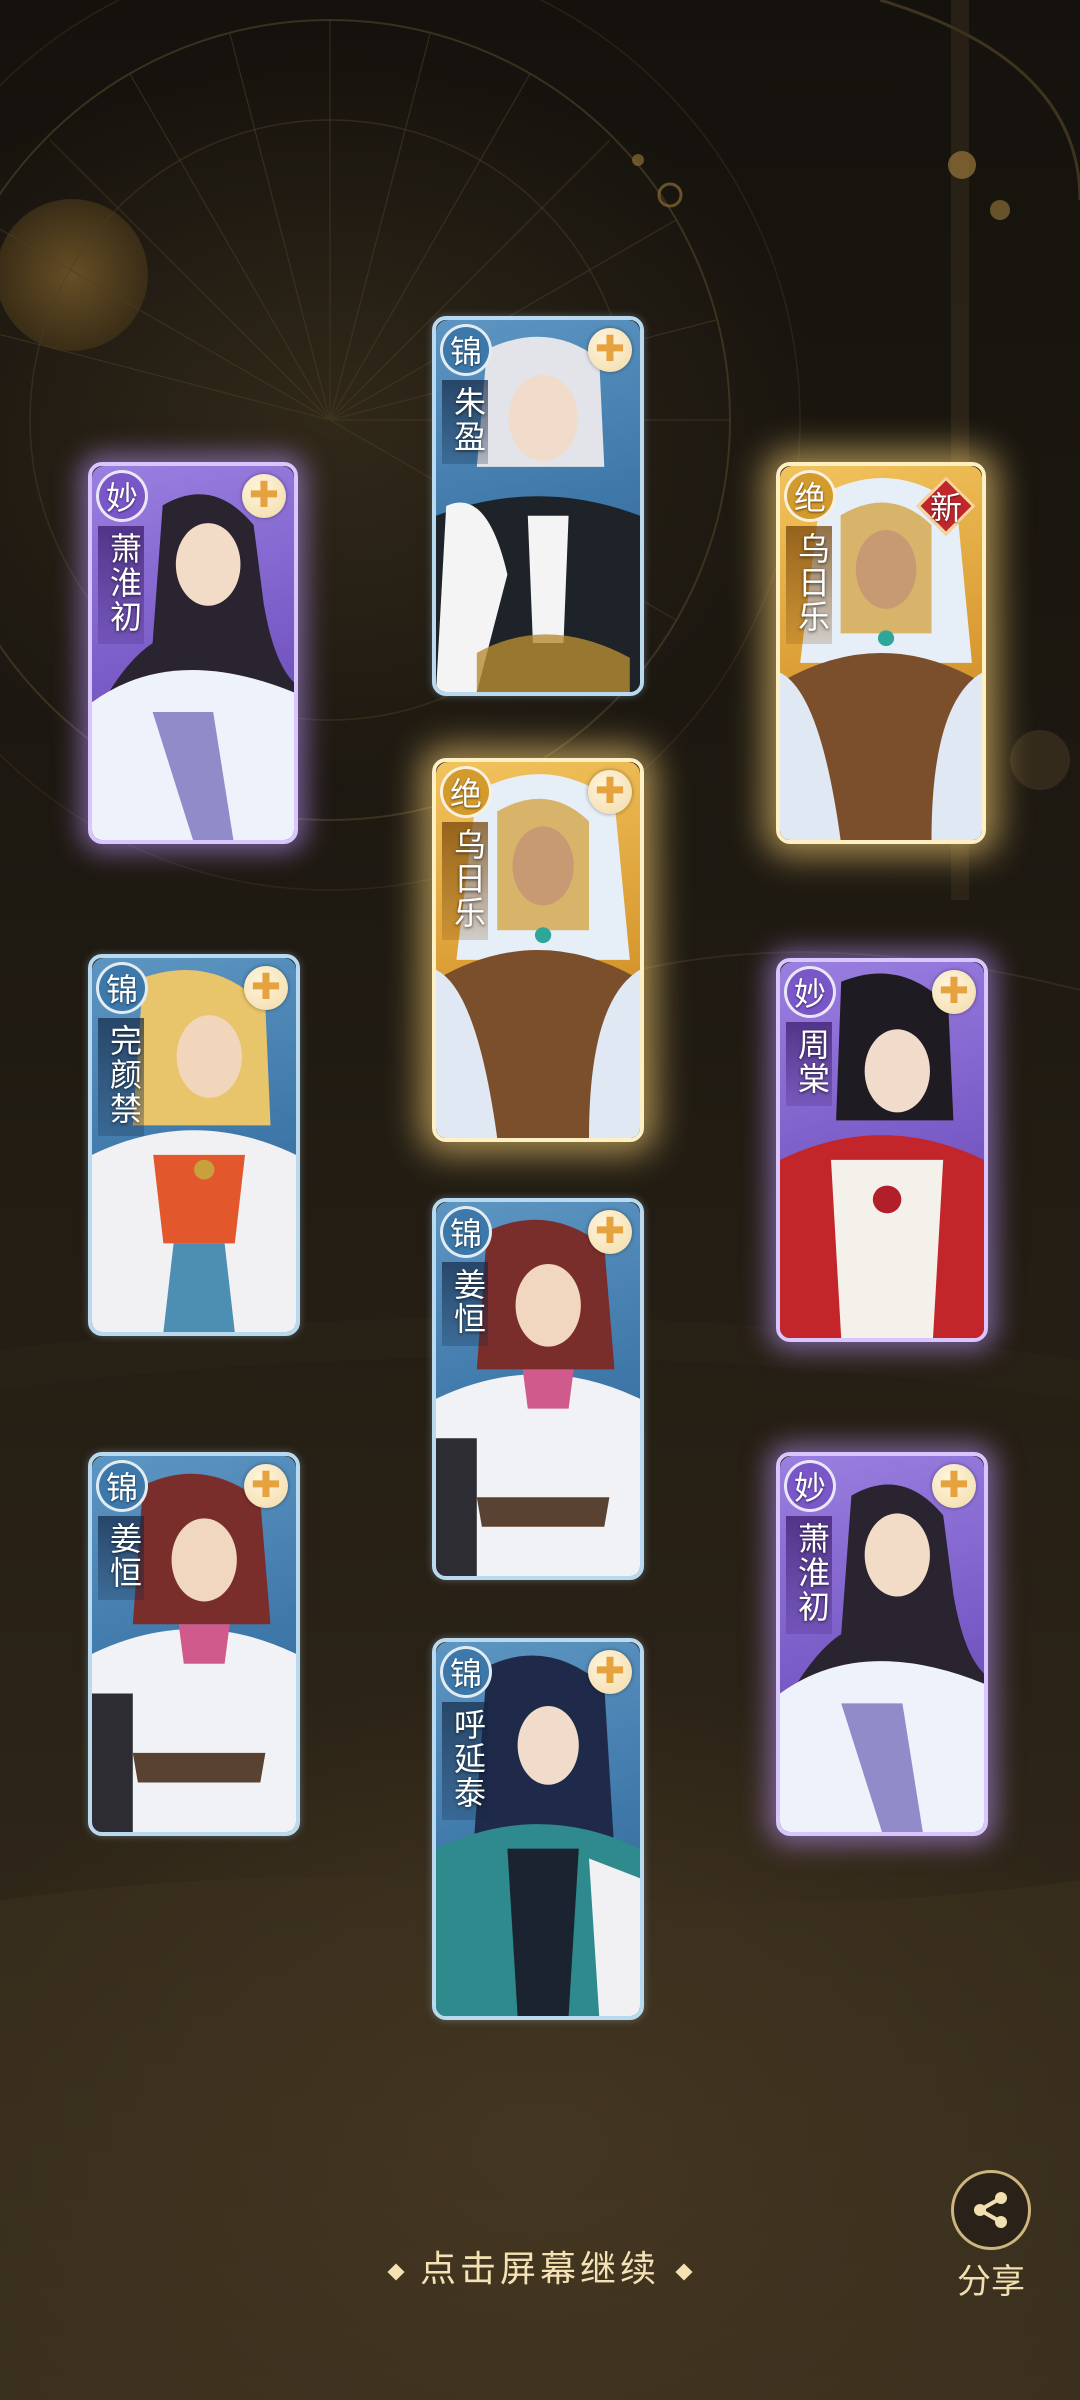 Image resolution: width=1080 pixels, height=2400 pixels. What do you see at coordinates (946, 506) in the screenshot?
I see `new-badge: 新` at bounding box center [946, 506].